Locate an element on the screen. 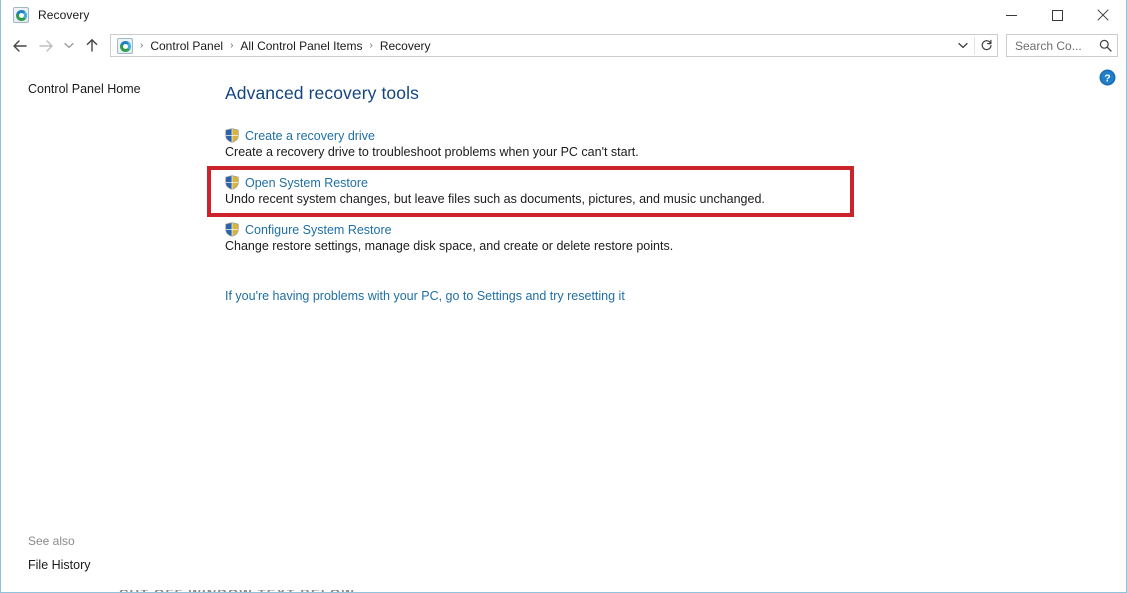 This screenshot has height=593, width=1127. help-icon: ? is located at coordinates (1107, 77).